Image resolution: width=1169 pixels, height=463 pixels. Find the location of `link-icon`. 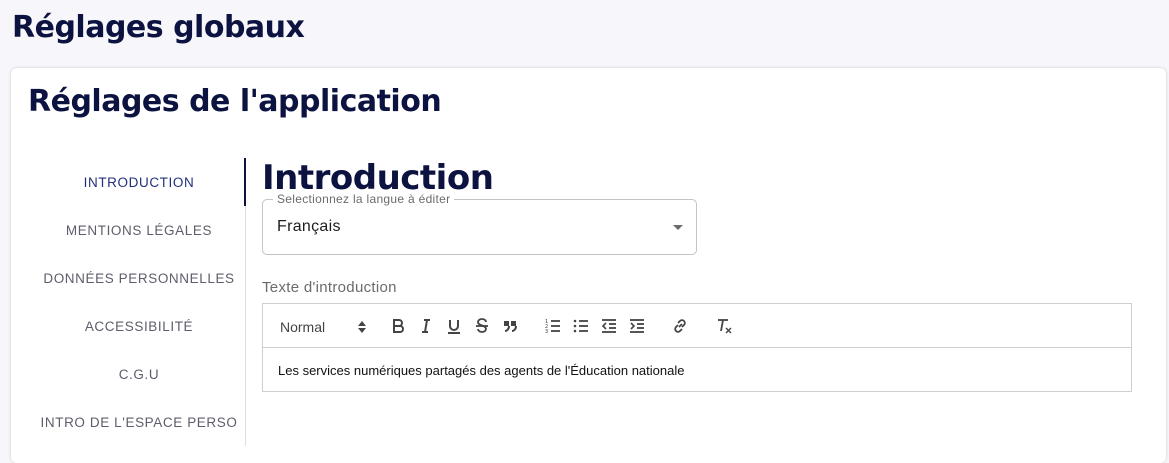

link-icon is located at coordinates (680, 326).